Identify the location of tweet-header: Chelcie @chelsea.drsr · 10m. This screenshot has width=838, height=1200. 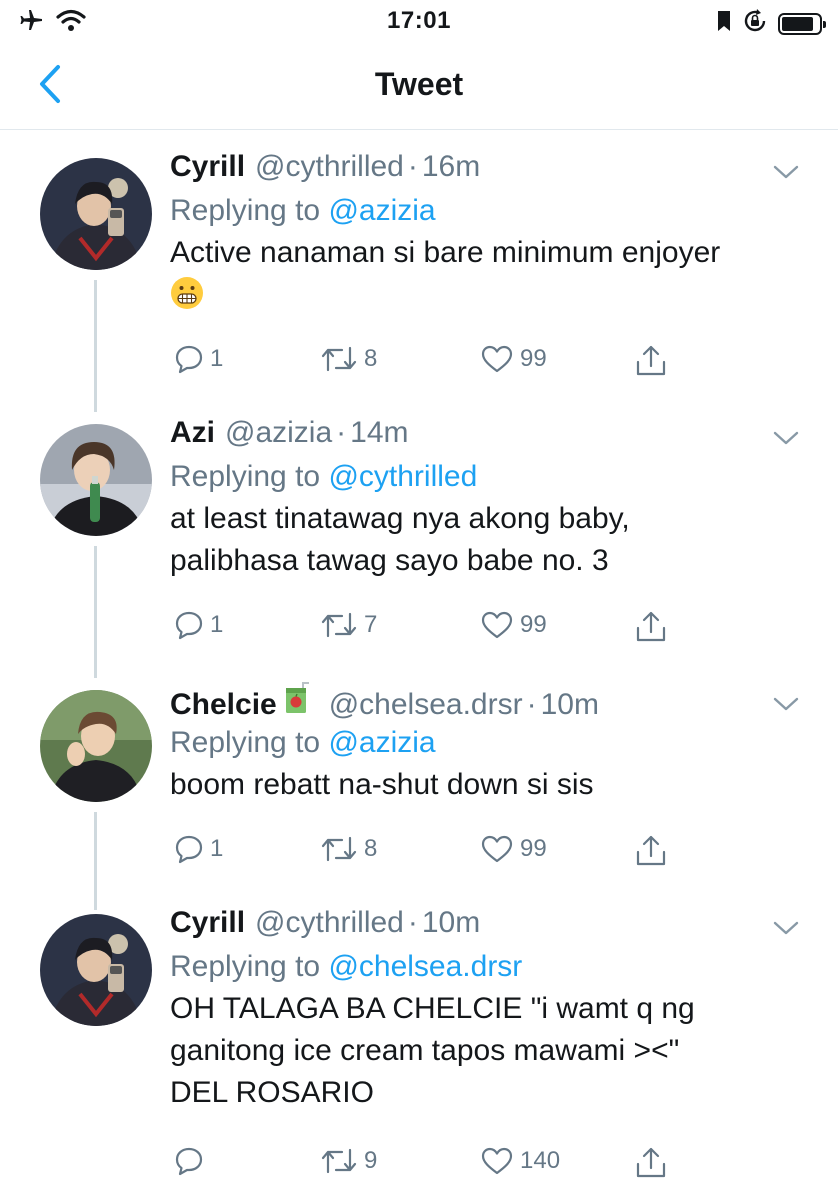
(484, 702).